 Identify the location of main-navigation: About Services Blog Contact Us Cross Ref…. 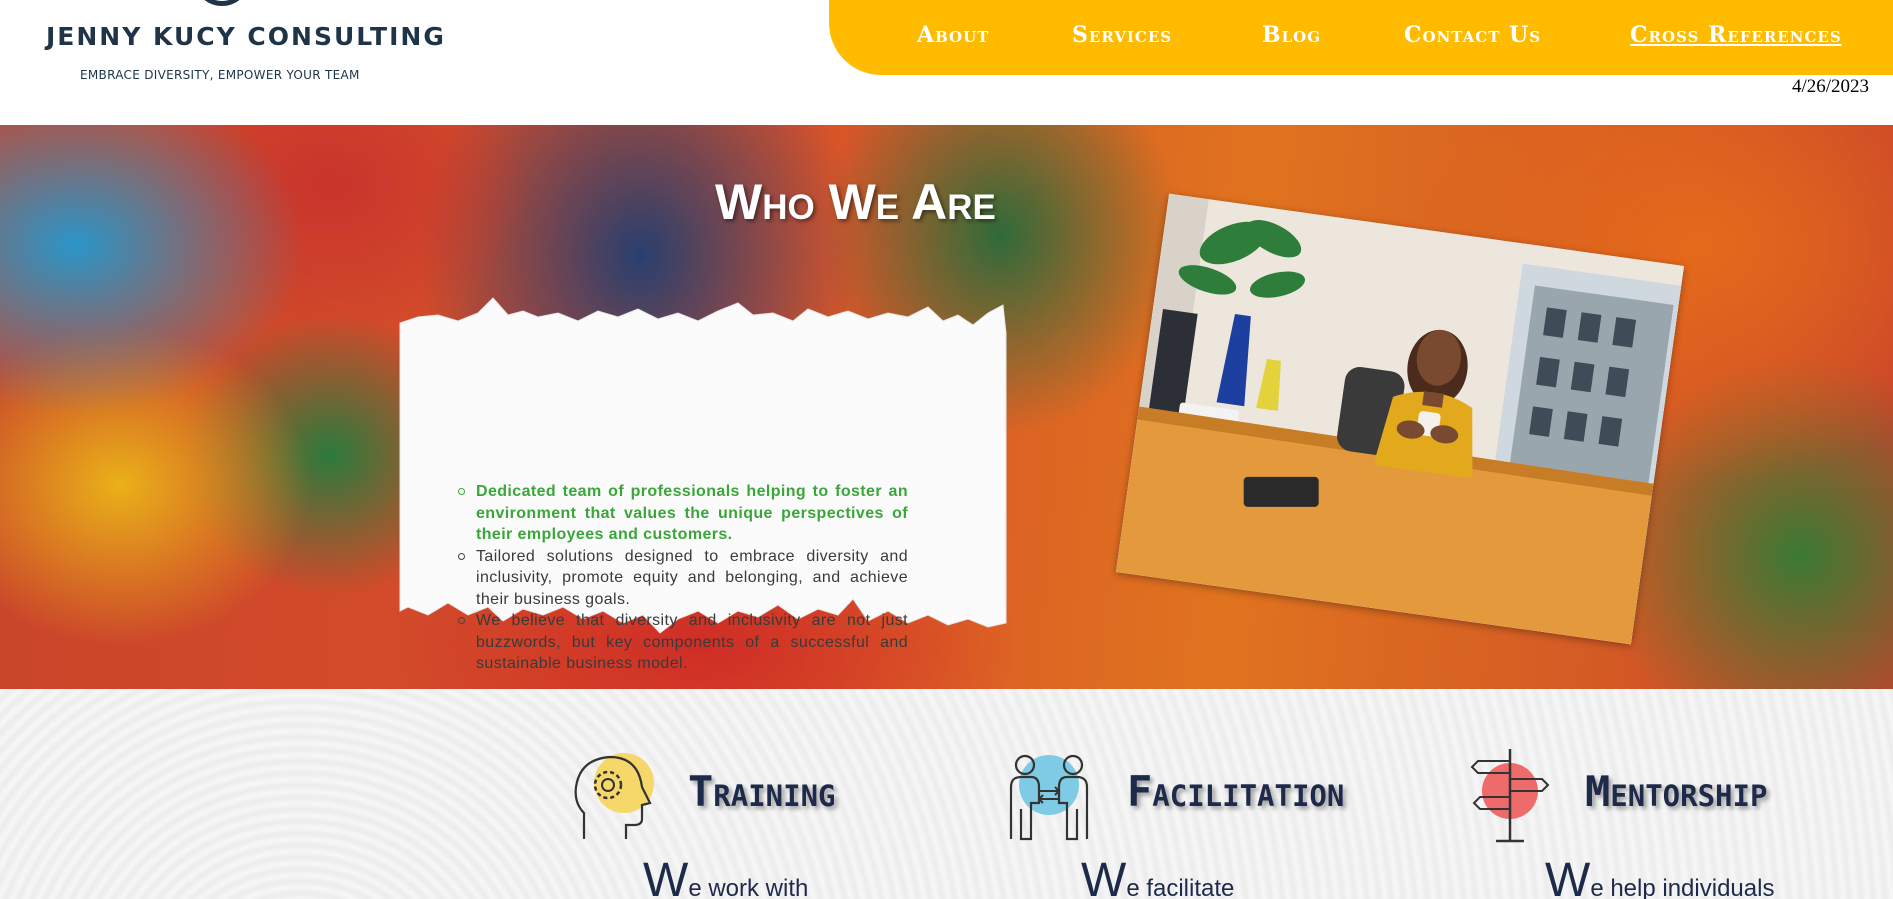
(1361, 37).